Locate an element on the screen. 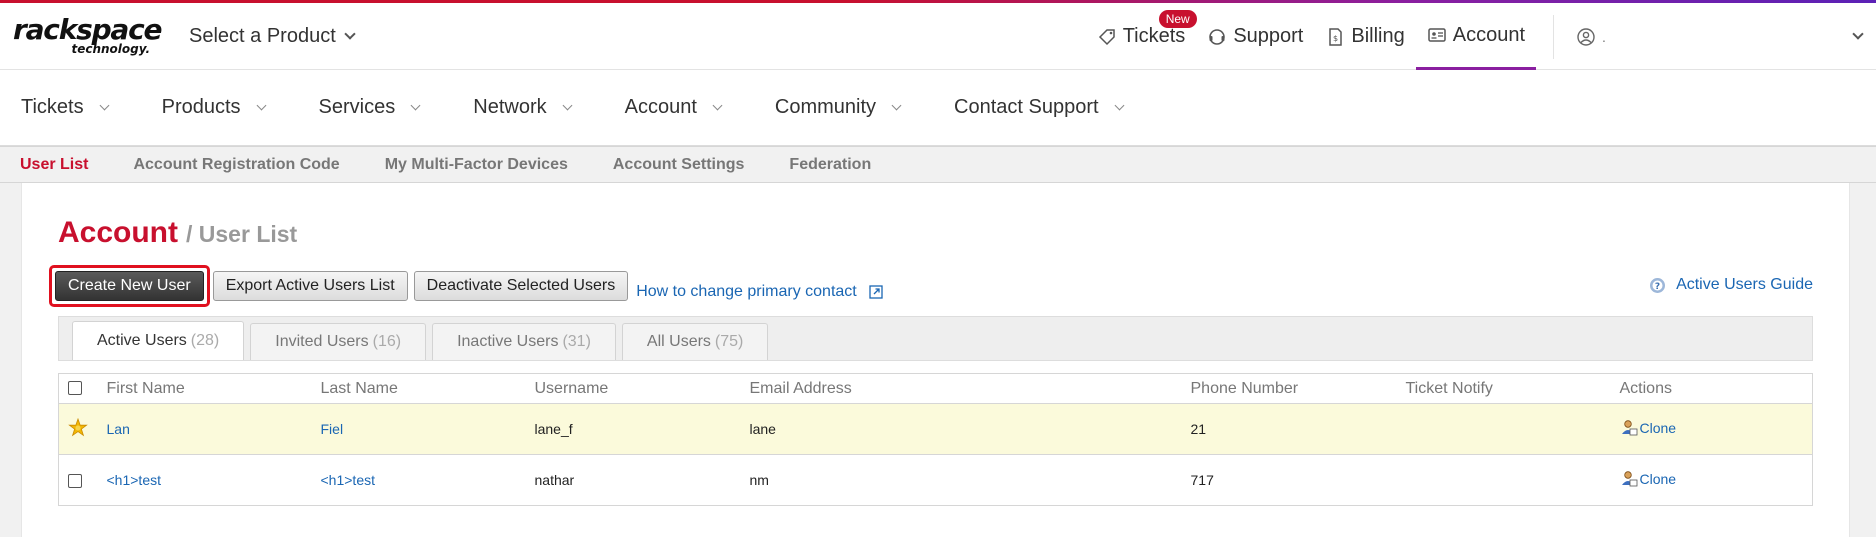 The width and height of the screenshot is (1876, 537). subnav-user-list: User List is located at coordinates (54, 165).